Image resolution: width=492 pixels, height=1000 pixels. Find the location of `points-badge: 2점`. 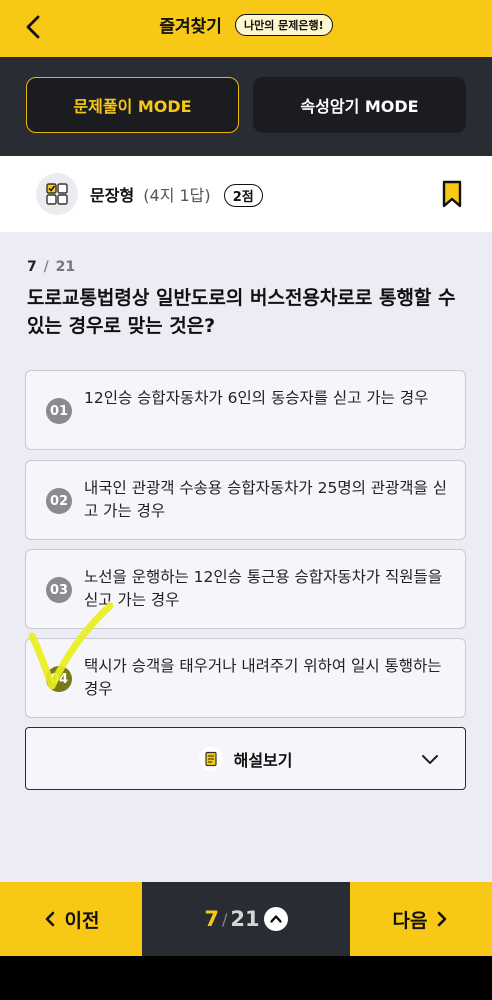

points-badge: 2점 is located at coordinates (243, 195).